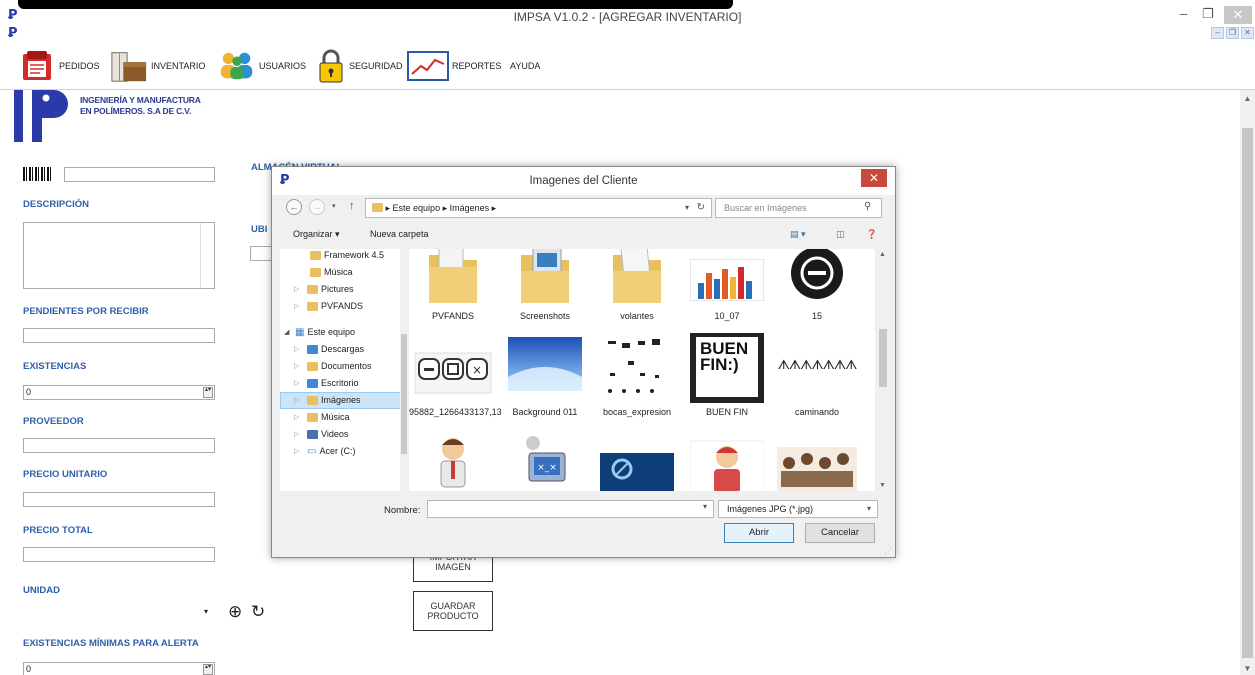 The width and height of the screenshot is (1255, 675). I want to click on file-item: 10_07, so click(727, 285).